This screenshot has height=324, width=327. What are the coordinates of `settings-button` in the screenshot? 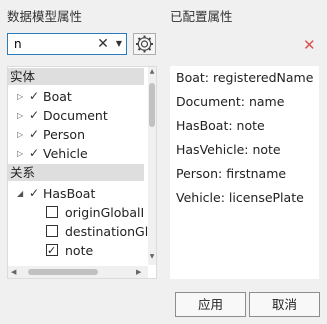 It's located at (144, 44).